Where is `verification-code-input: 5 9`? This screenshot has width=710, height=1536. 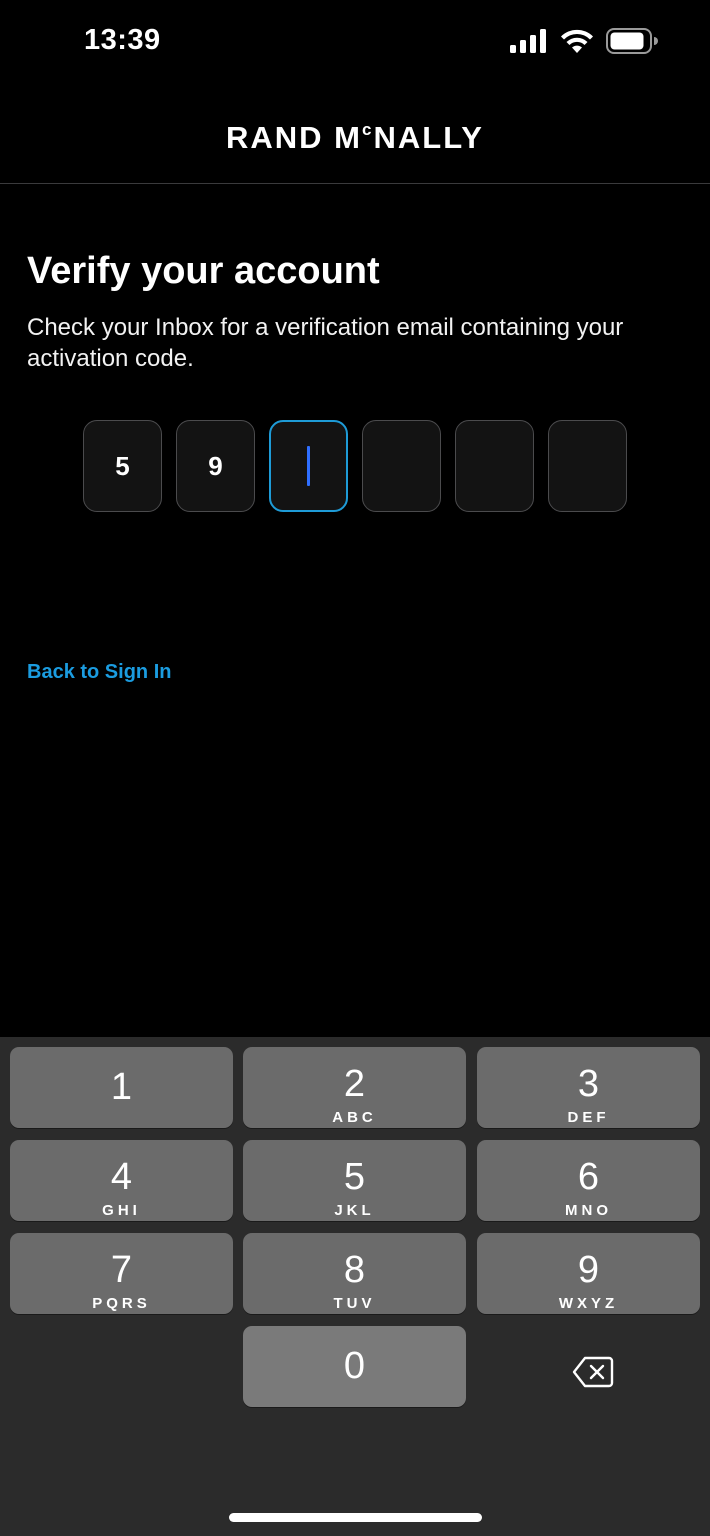
verification-code-input: 5 9 is located at coordinates (355, 466).